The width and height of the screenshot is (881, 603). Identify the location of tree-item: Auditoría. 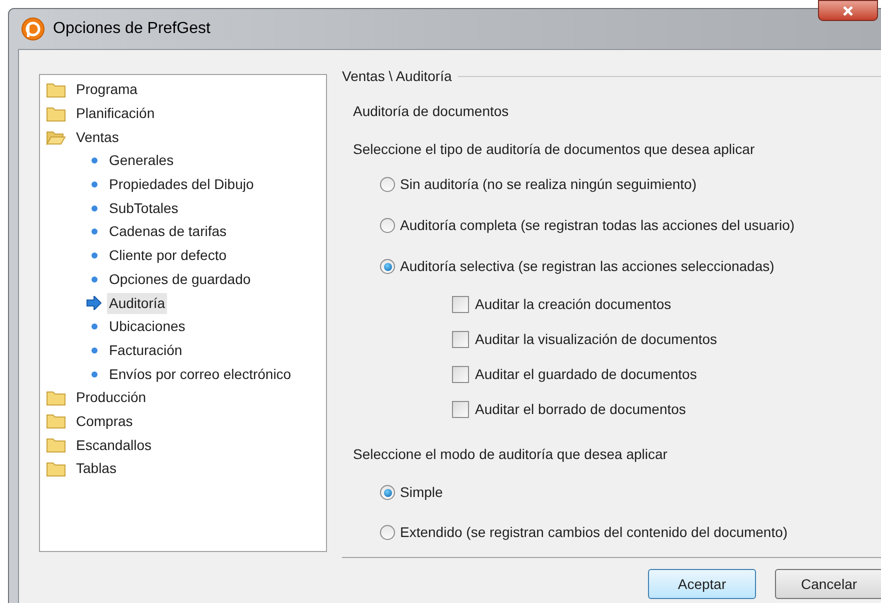
(137, 303).